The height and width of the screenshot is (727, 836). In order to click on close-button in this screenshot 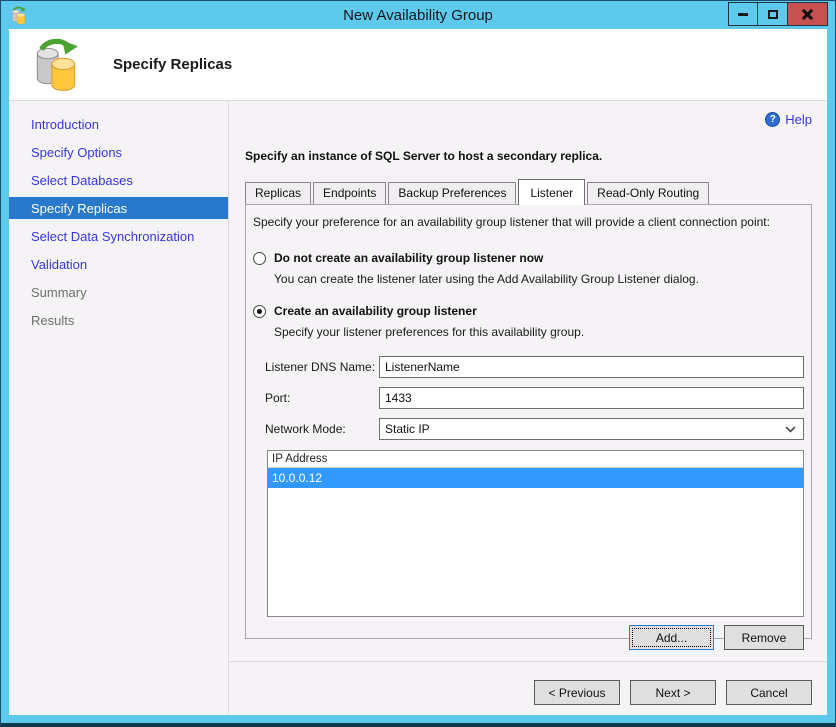, I will do `click(808, 14)`.